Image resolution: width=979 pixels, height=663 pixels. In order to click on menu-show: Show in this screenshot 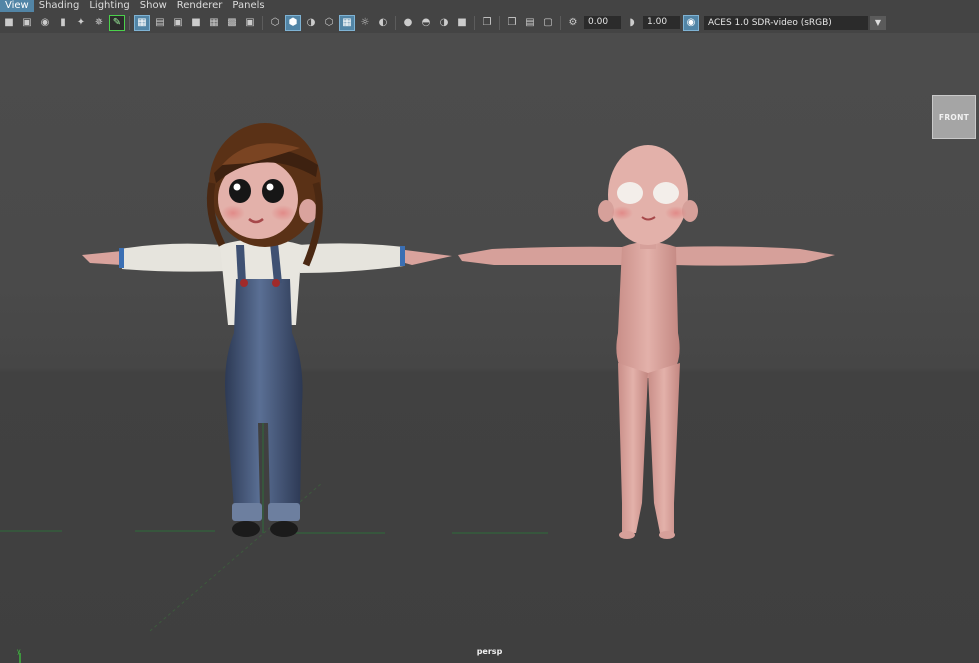, I will do `click(153, 6)`.